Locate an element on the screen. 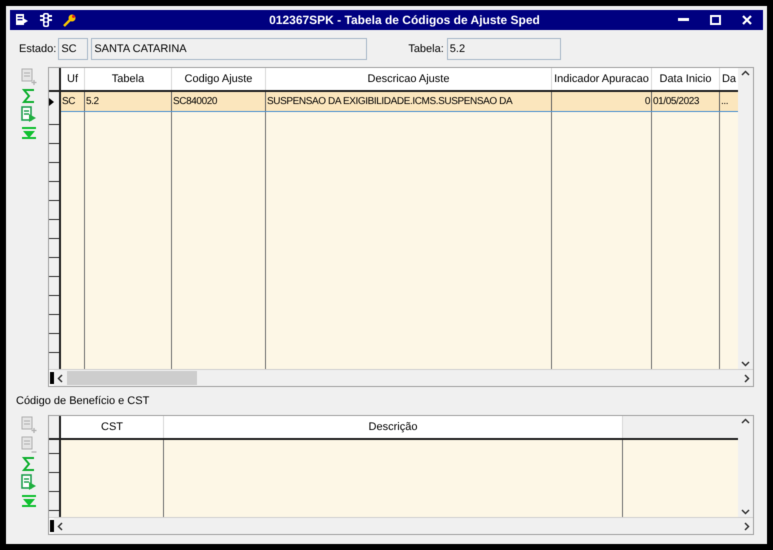 The width and height of the screenshot is (773, 550). field-label: Tabela: is located at coordinates (426, 49).